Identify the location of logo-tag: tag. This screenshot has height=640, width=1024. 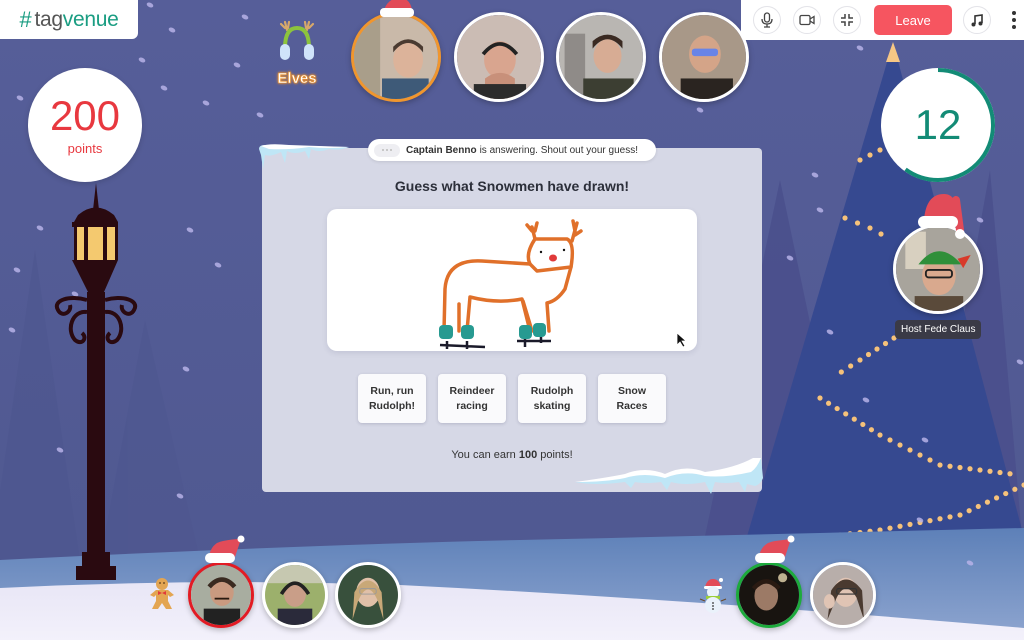
(48, 19).